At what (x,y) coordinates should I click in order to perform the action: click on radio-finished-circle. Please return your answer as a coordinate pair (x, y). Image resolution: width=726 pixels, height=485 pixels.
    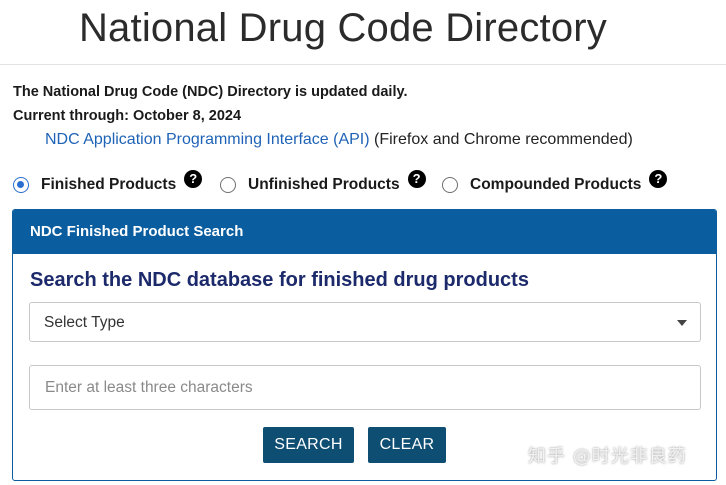
    Looking at the image, I should click on (21, 185).